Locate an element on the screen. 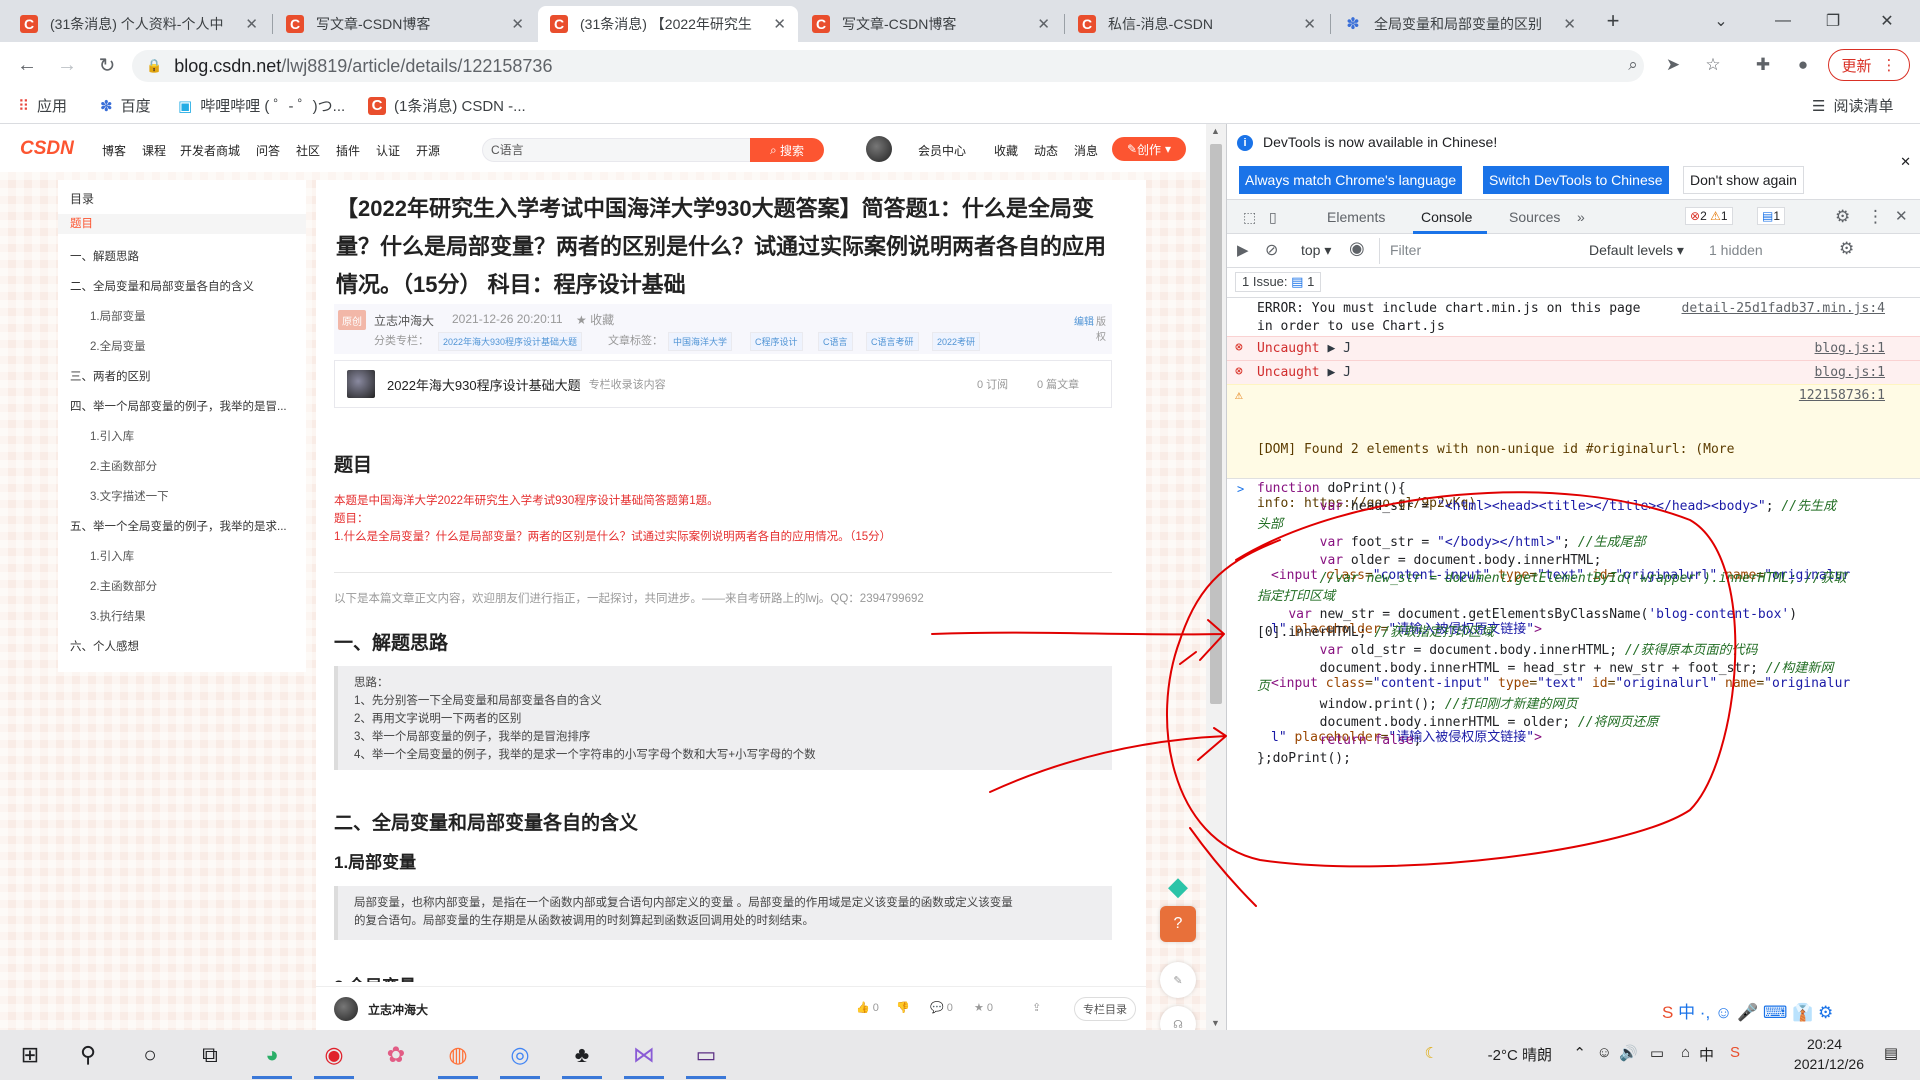  csdn-search-button: ⌕ 搜索 is located at coordinates (787, 150).